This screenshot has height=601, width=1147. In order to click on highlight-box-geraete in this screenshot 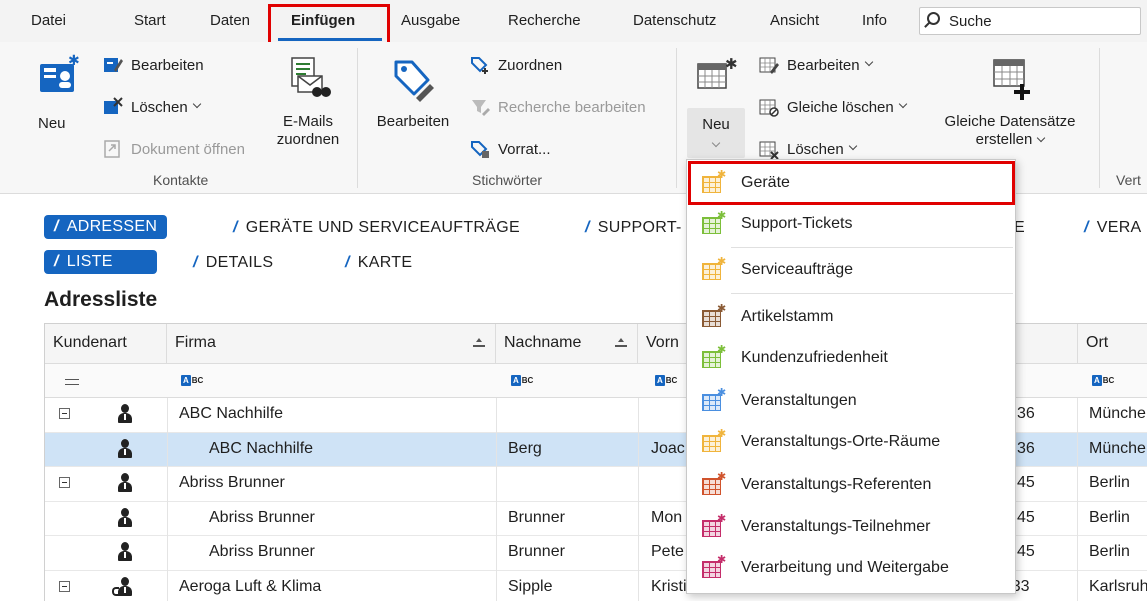, I will do `click(851, 183)`.